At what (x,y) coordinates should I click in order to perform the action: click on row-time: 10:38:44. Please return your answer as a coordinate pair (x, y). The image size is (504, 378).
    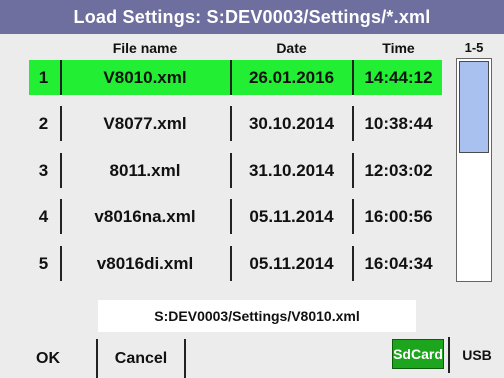
    Looking at the image, I should click on (398, 123).